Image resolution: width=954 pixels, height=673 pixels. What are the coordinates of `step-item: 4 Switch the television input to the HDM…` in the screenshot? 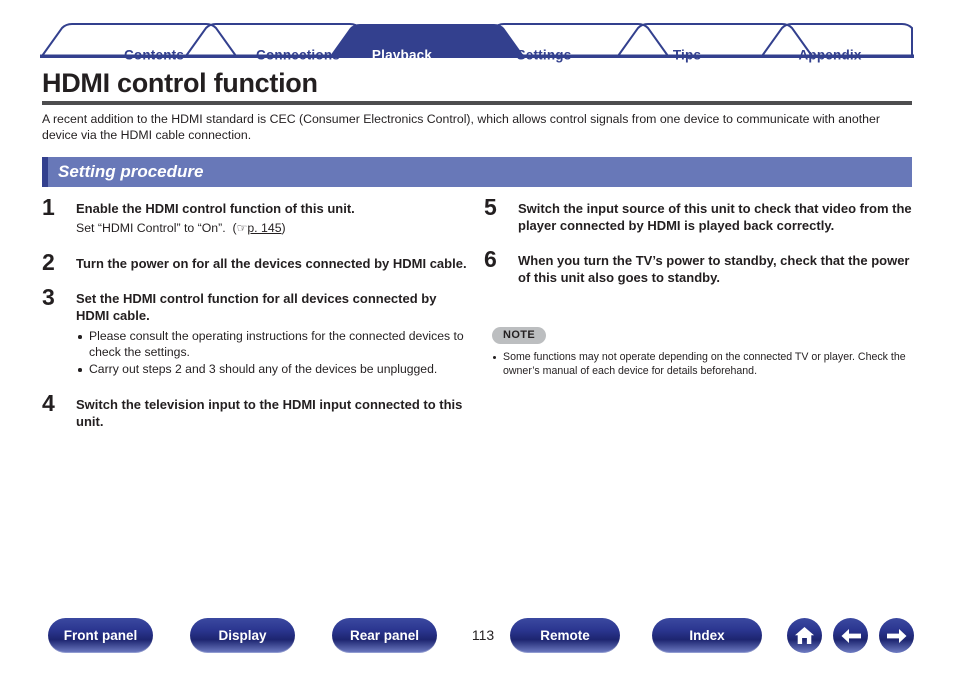 It's located at (257, 410).